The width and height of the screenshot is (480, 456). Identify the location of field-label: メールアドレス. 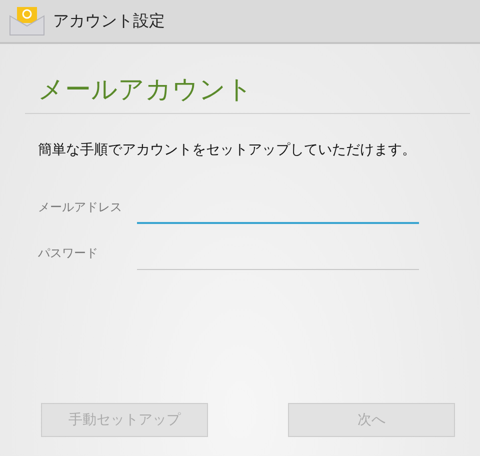
(80, 207).